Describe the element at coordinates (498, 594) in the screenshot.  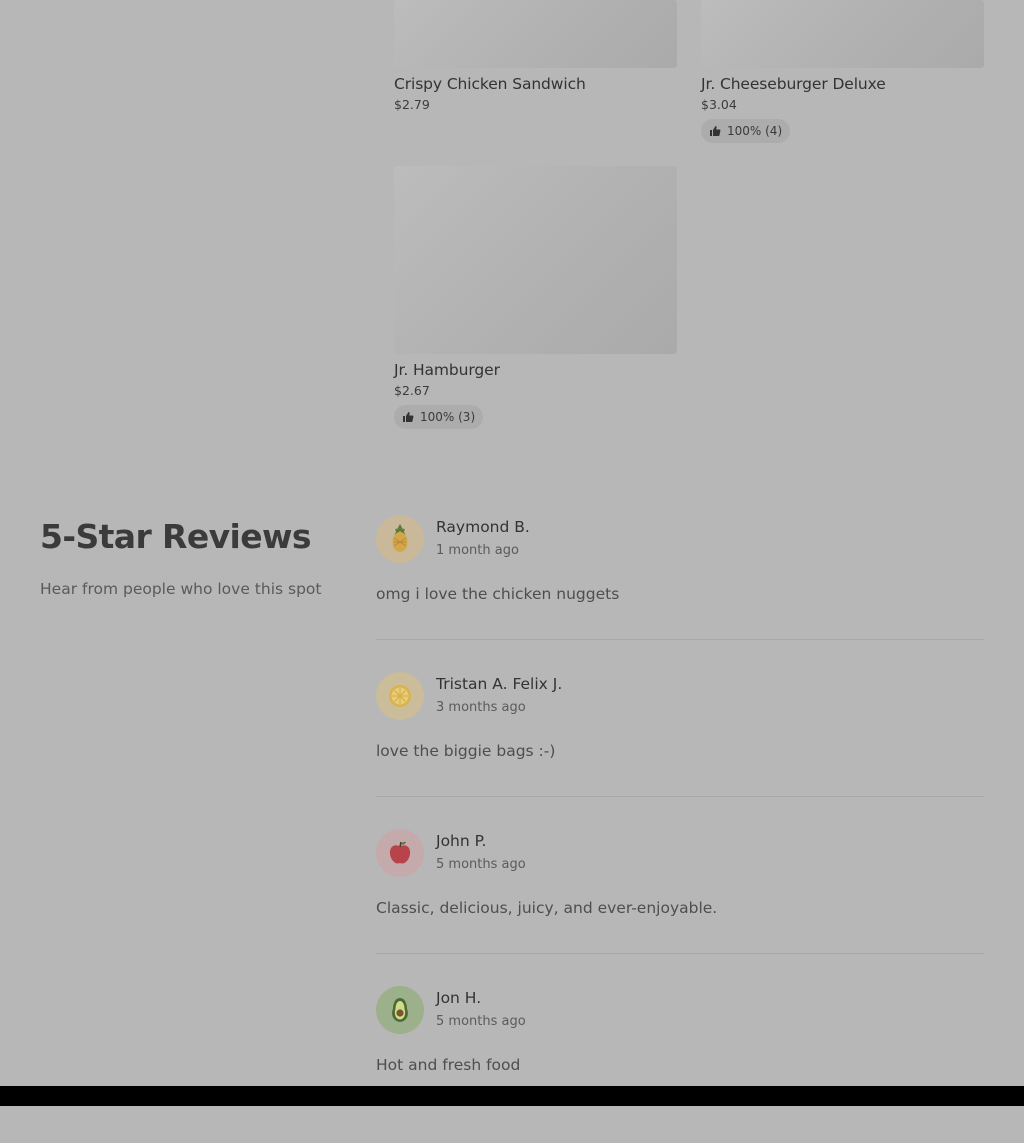
I see `review-text: omg i love the chicken nuggets` at that location.